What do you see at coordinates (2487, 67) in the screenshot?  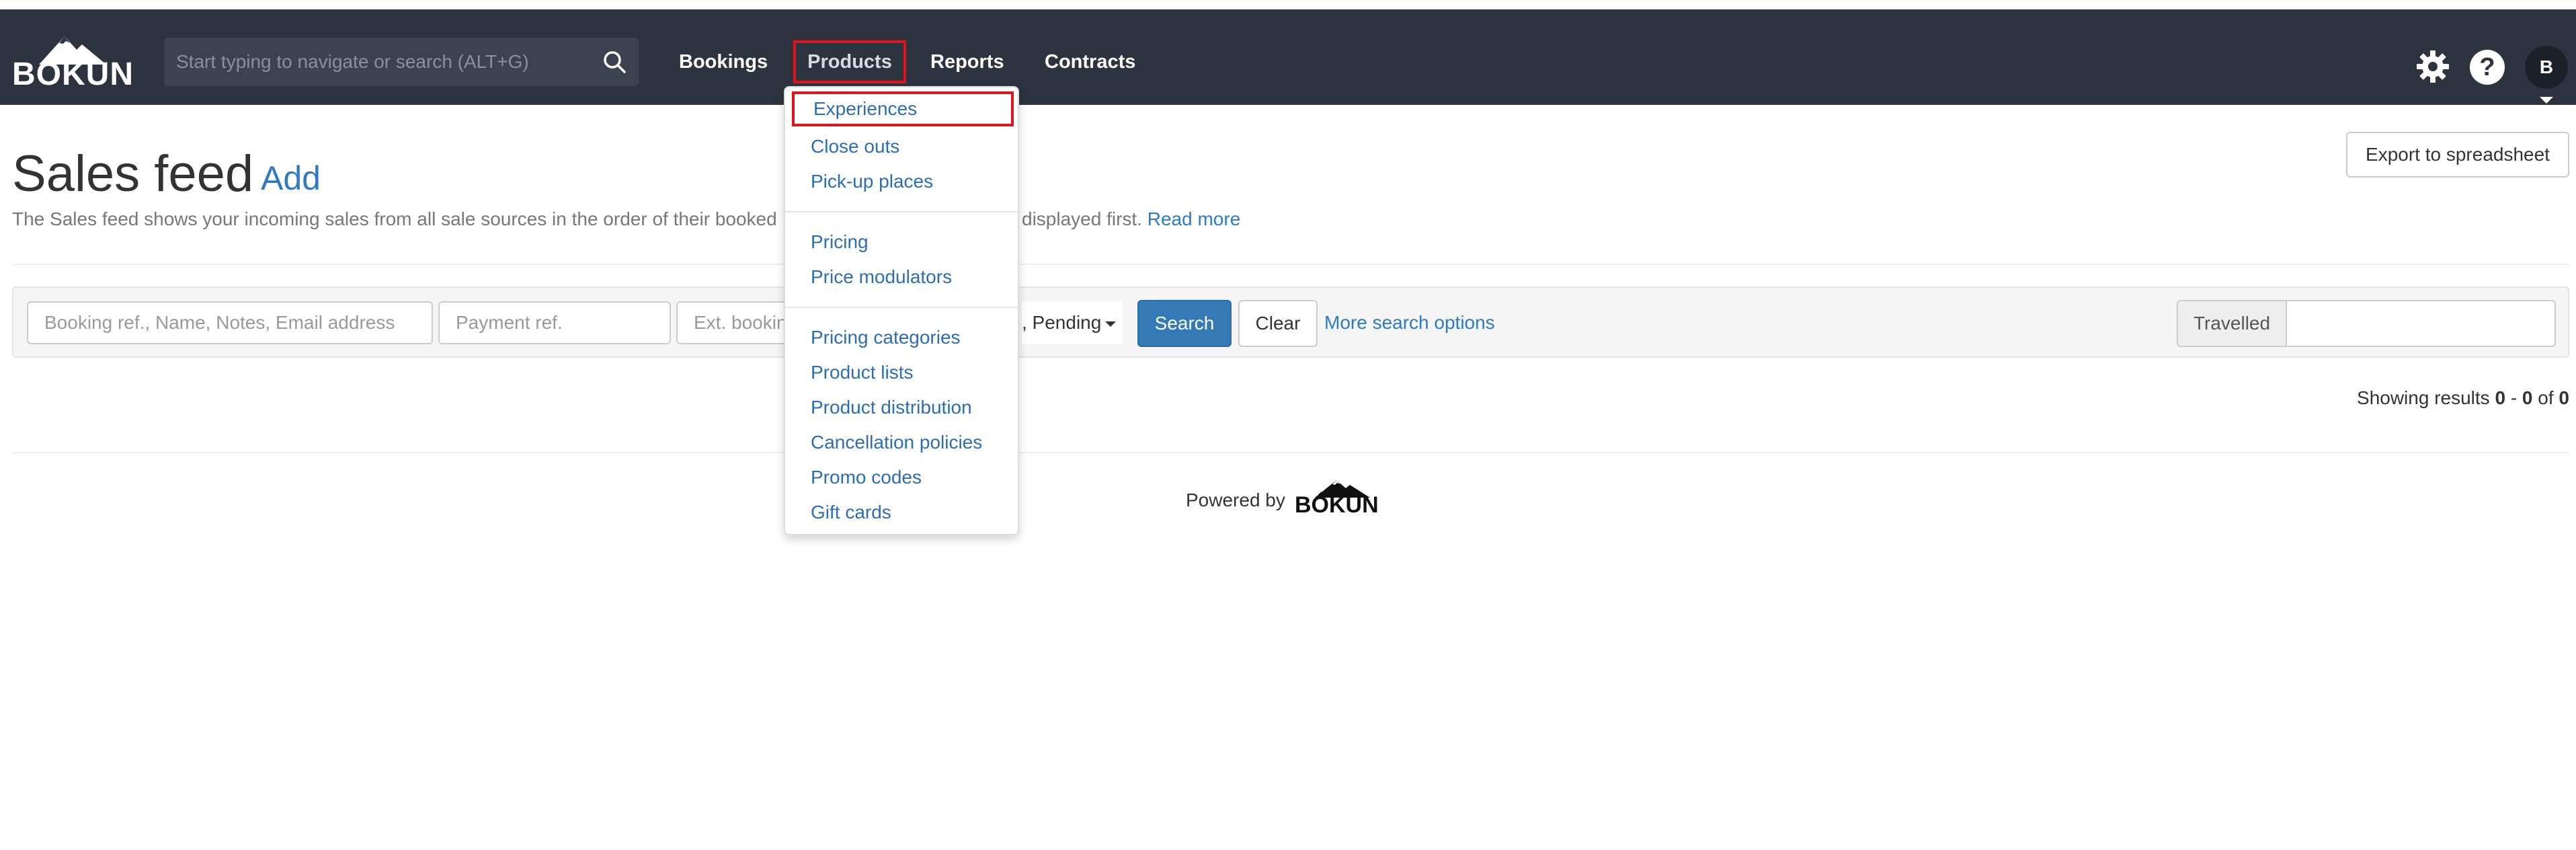 I see `help-icon: ?` at bounding box center [2487, 67].